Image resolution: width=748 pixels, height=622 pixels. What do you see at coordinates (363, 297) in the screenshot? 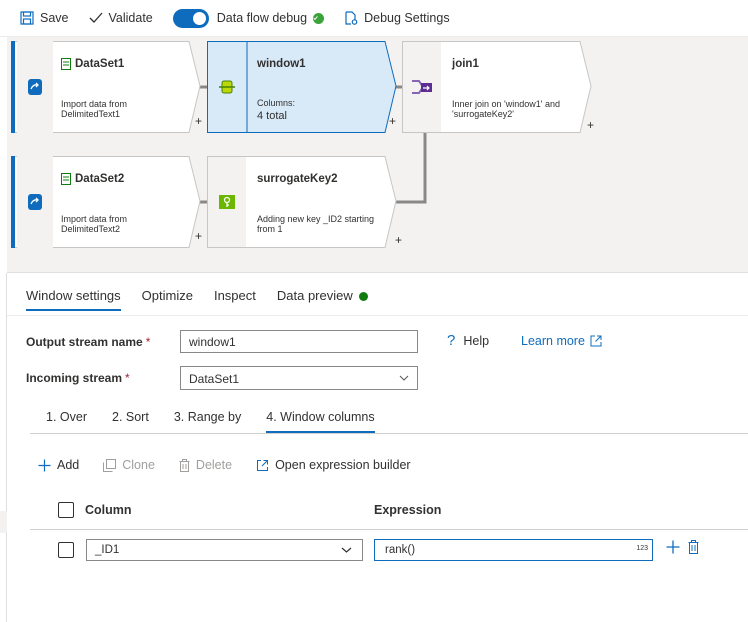
I see `status-dot-icon` at bounding box center [363, 297].